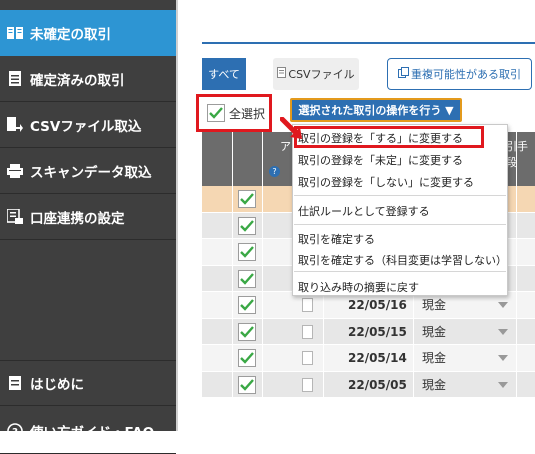  I want to click on bulk-operation-button: 選択された取引の操作を行う ▼, so click(376, 110).